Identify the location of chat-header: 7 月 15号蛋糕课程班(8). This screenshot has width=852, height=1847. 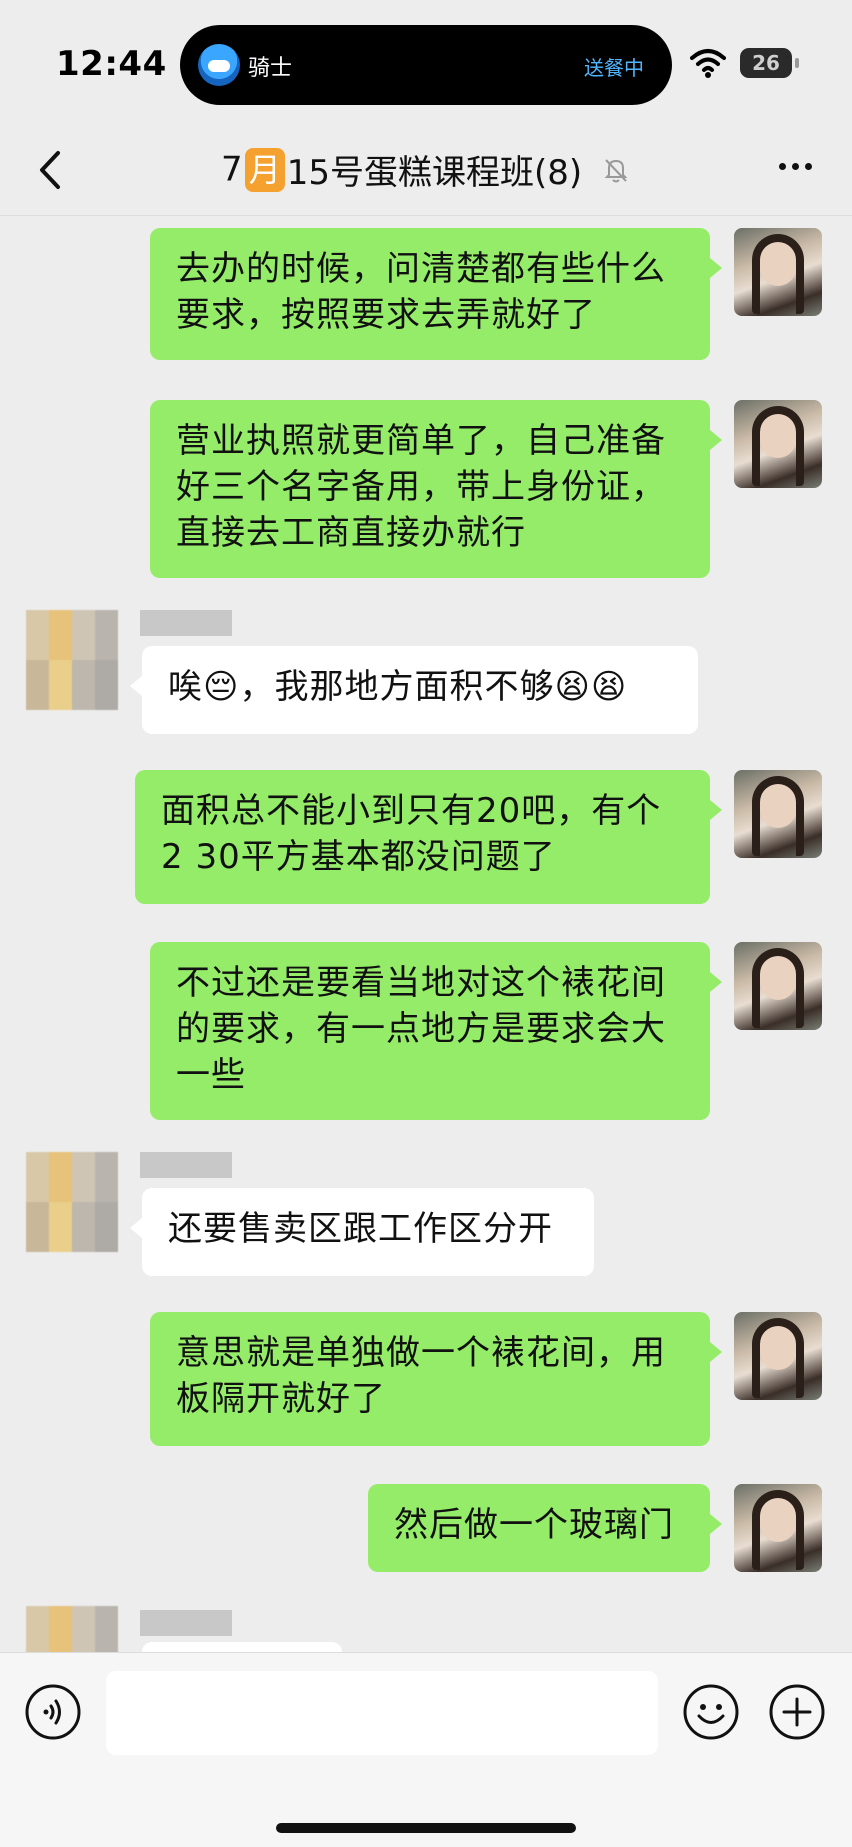
(426, 170).